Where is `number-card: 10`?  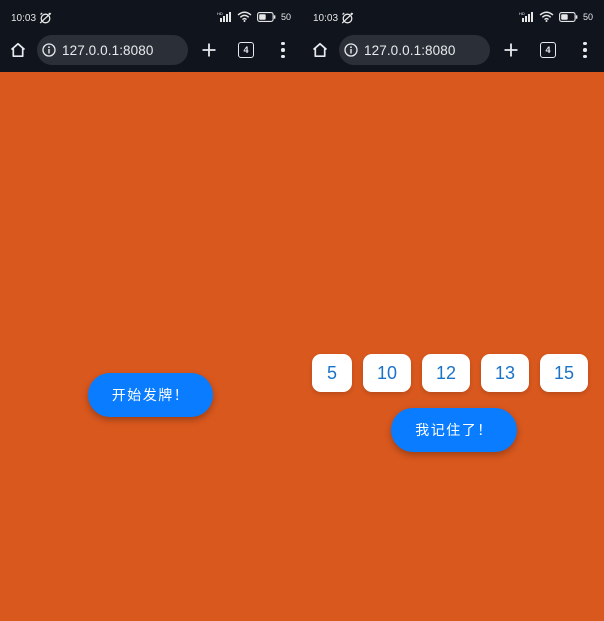
number-card: 10 is located at coordinates (387, 373).